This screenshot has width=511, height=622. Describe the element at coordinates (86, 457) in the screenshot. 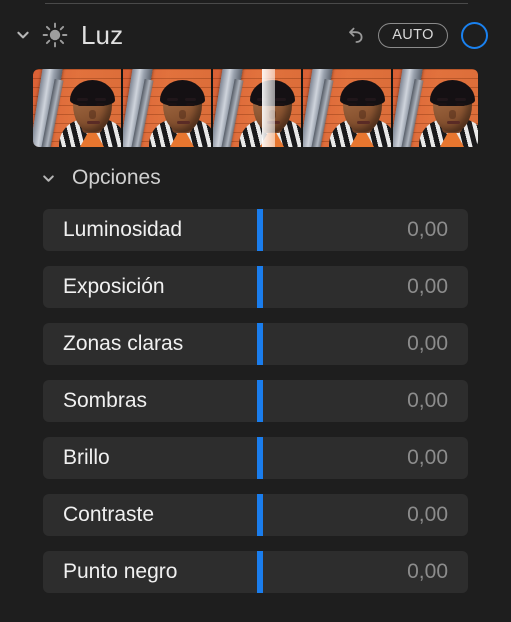

I see `slider-label: Brillo` at that location.